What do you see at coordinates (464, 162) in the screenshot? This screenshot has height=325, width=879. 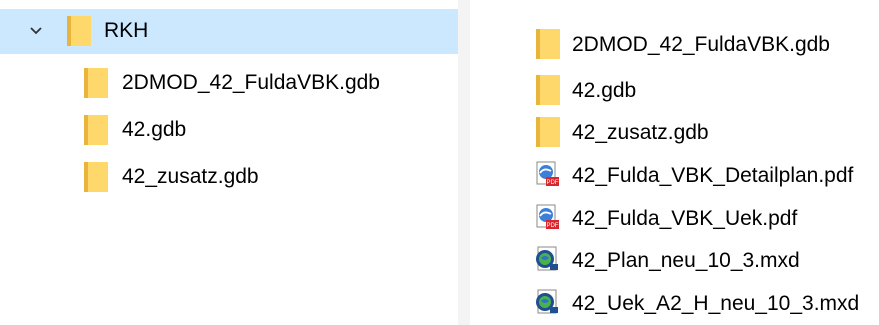 I see `pane-divider` at bounding box center [464, 162].